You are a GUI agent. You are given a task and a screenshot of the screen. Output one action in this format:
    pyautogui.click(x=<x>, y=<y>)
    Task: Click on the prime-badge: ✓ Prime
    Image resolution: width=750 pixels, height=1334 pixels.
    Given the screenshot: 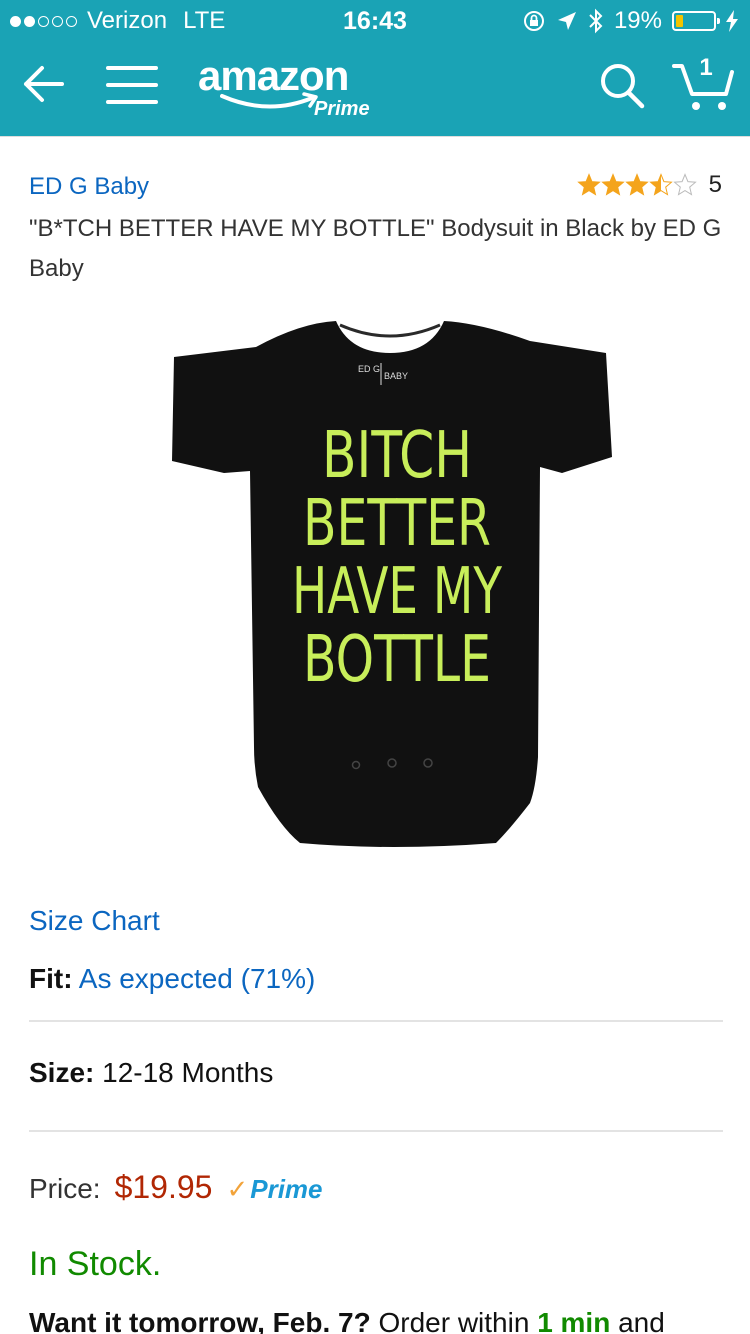 What is the action you would take?
    pyautogui.click(x=274, y=1189)
    